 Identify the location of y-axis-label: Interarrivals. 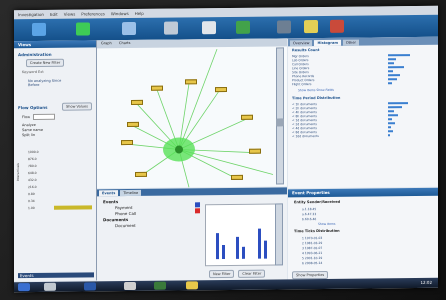
(18, 172).